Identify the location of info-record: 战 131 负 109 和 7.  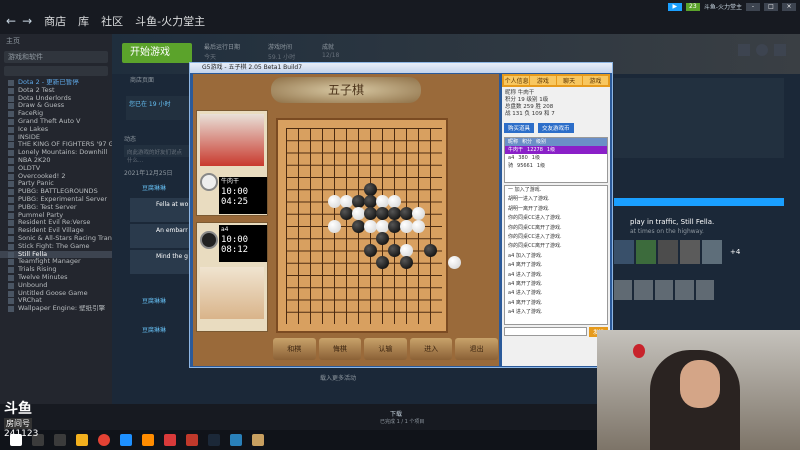
(530, 114).